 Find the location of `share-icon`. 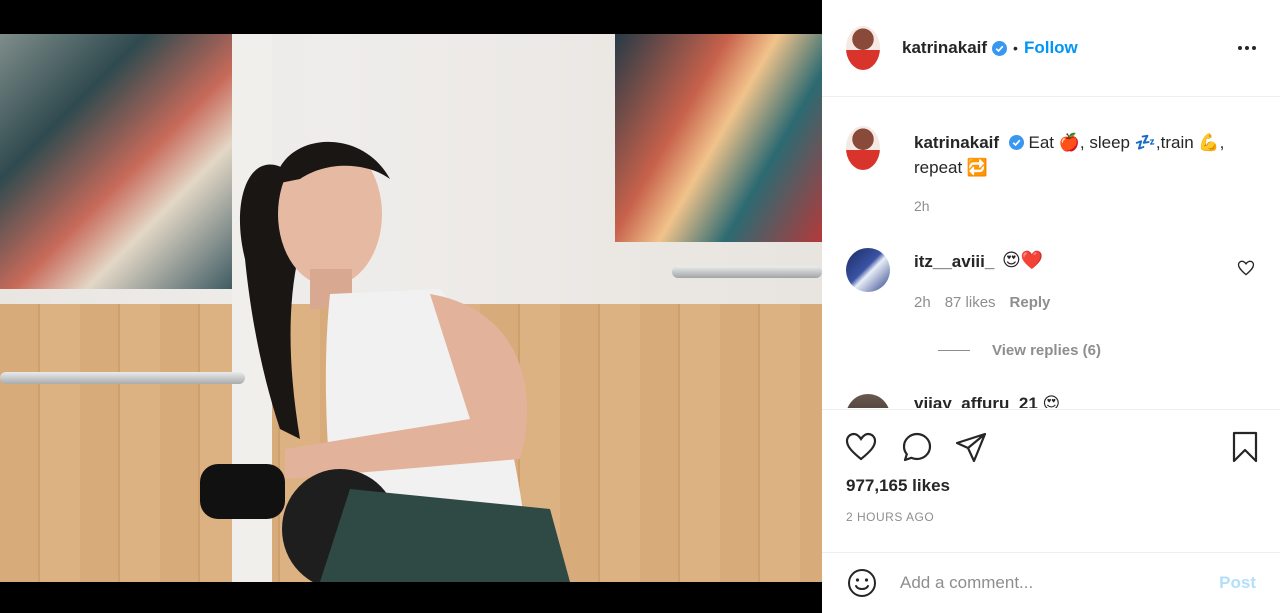

share-icon is located at coordinates (971, 447).